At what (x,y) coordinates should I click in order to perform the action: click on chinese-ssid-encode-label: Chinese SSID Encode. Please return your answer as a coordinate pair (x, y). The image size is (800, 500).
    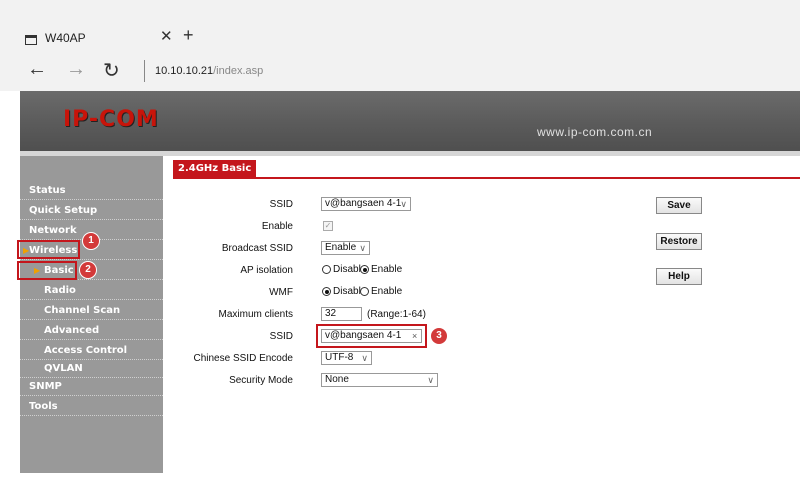
    Looking at the image, I should click on (243, 358).